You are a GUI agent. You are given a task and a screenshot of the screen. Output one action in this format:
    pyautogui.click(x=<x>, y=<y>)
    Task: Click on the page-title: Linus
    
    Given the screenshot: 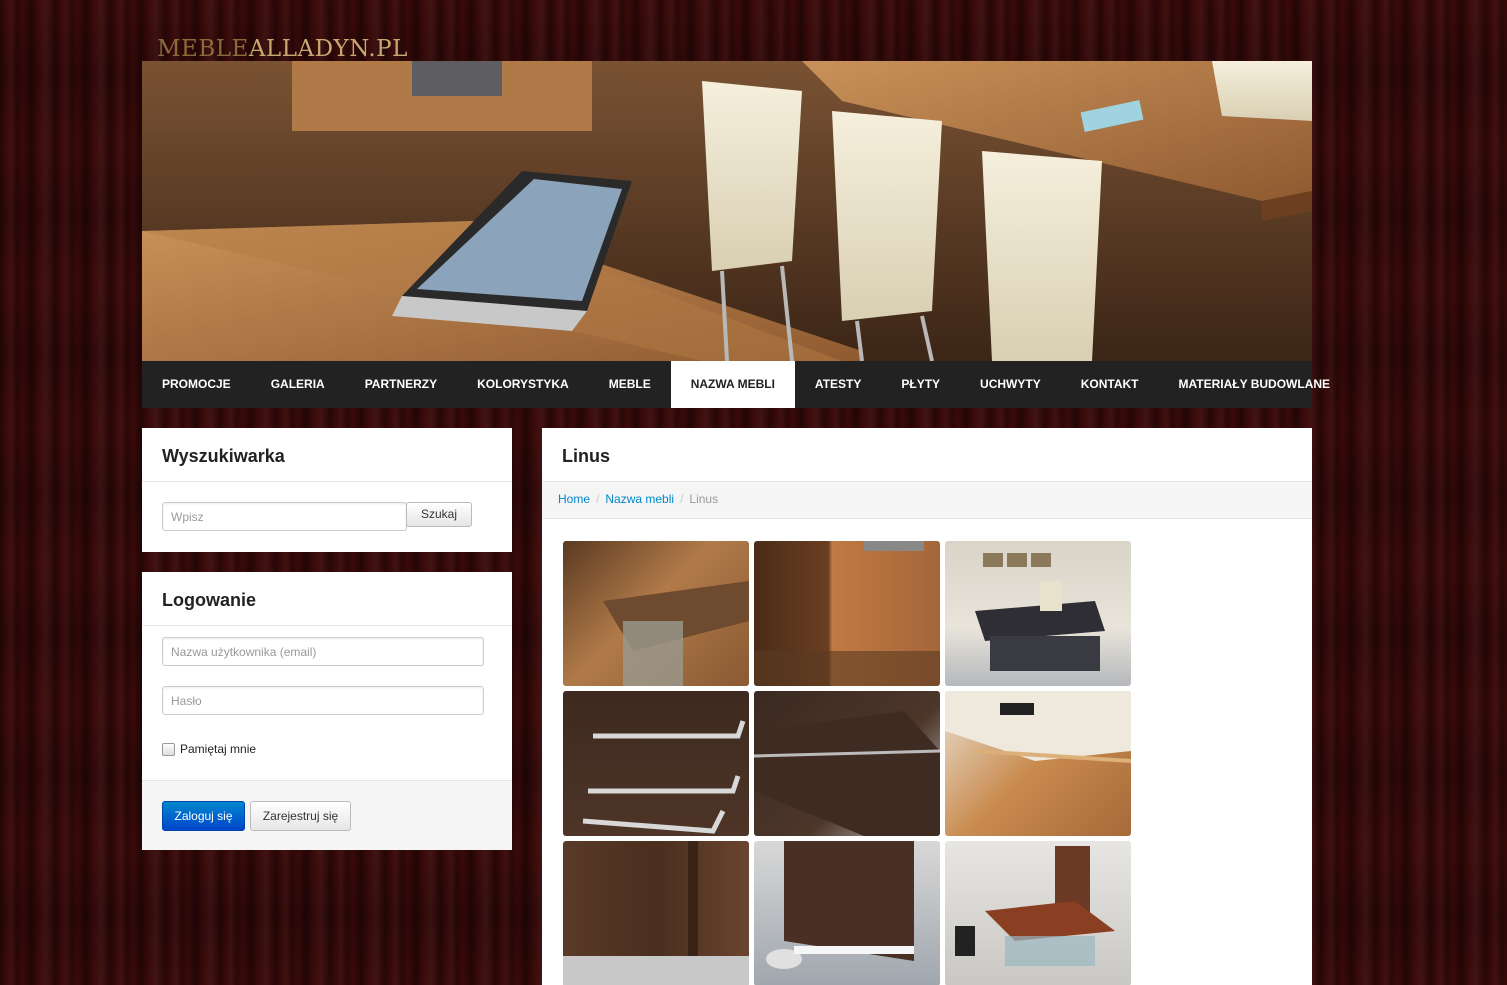 What is the action you would take?
    pyautogui.click(x=927, y=455)
    